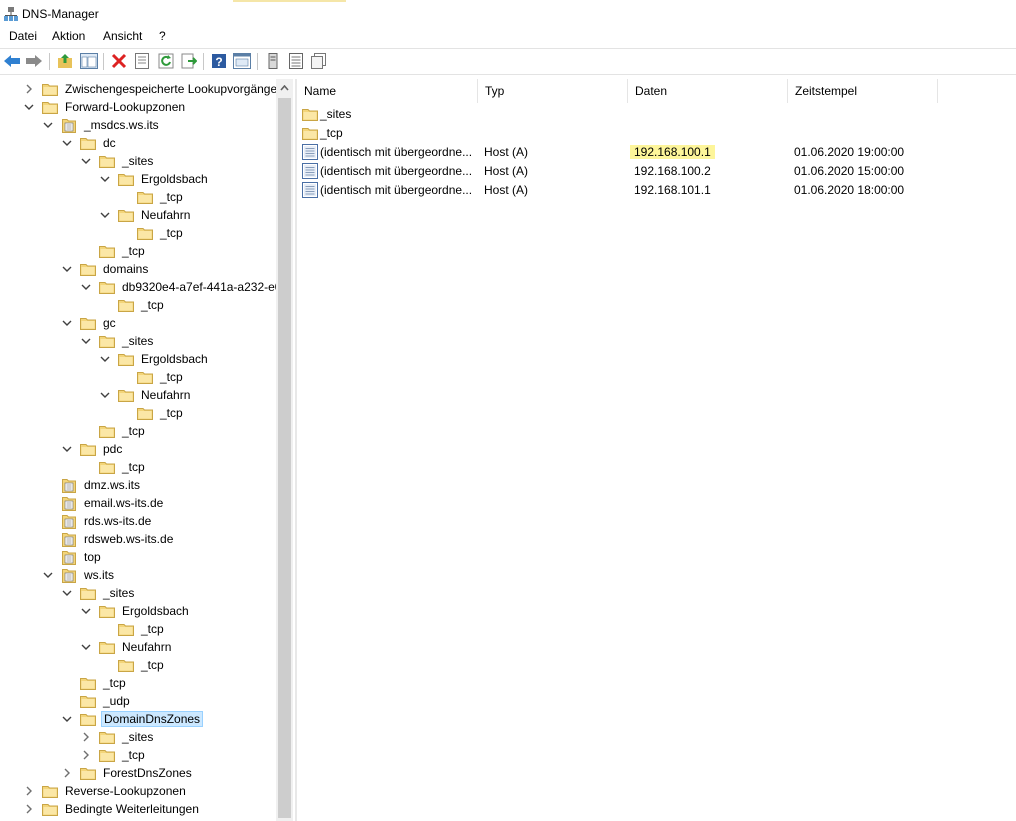 The image size is (1016, 821). What do you see at coordinates (96, 701) in the screenshot?
I see `tree-node: _udp` at bounding box center [96, 701].